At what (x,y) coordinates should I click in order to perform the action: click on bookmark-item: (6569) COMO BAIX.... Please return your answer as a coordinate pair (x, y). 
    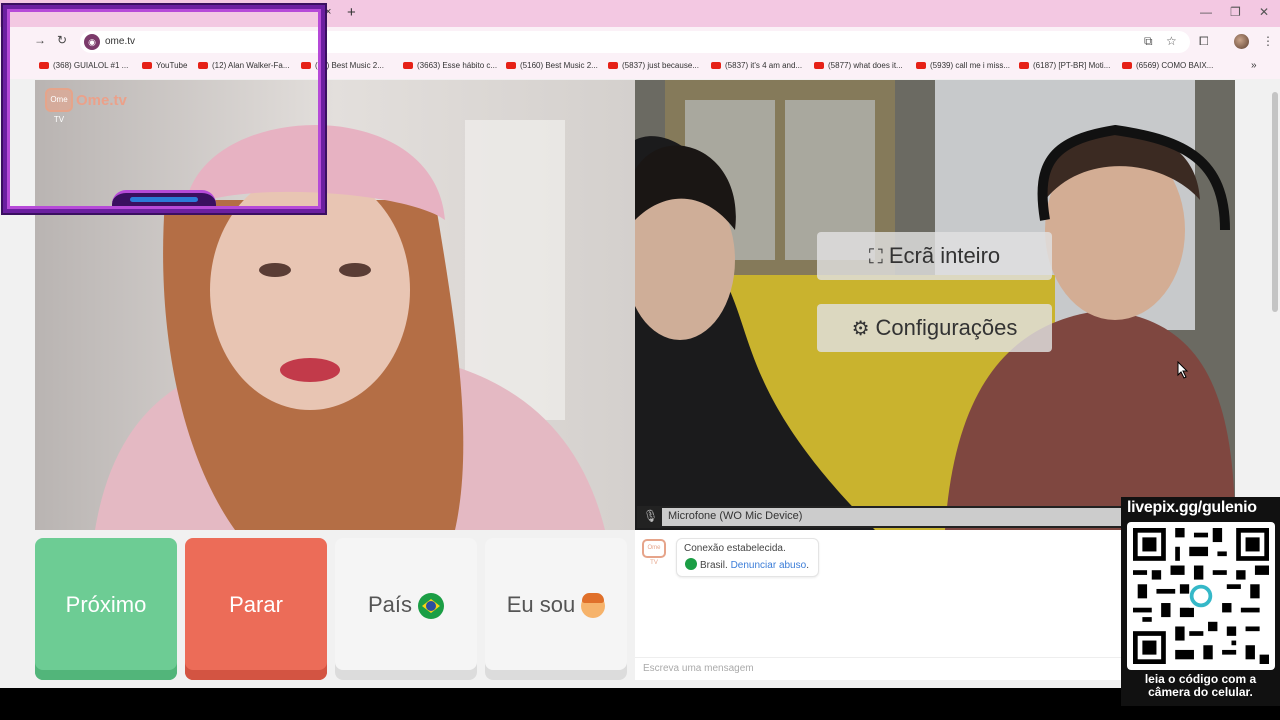
    Looking at the image, I should click on (1167, 65).